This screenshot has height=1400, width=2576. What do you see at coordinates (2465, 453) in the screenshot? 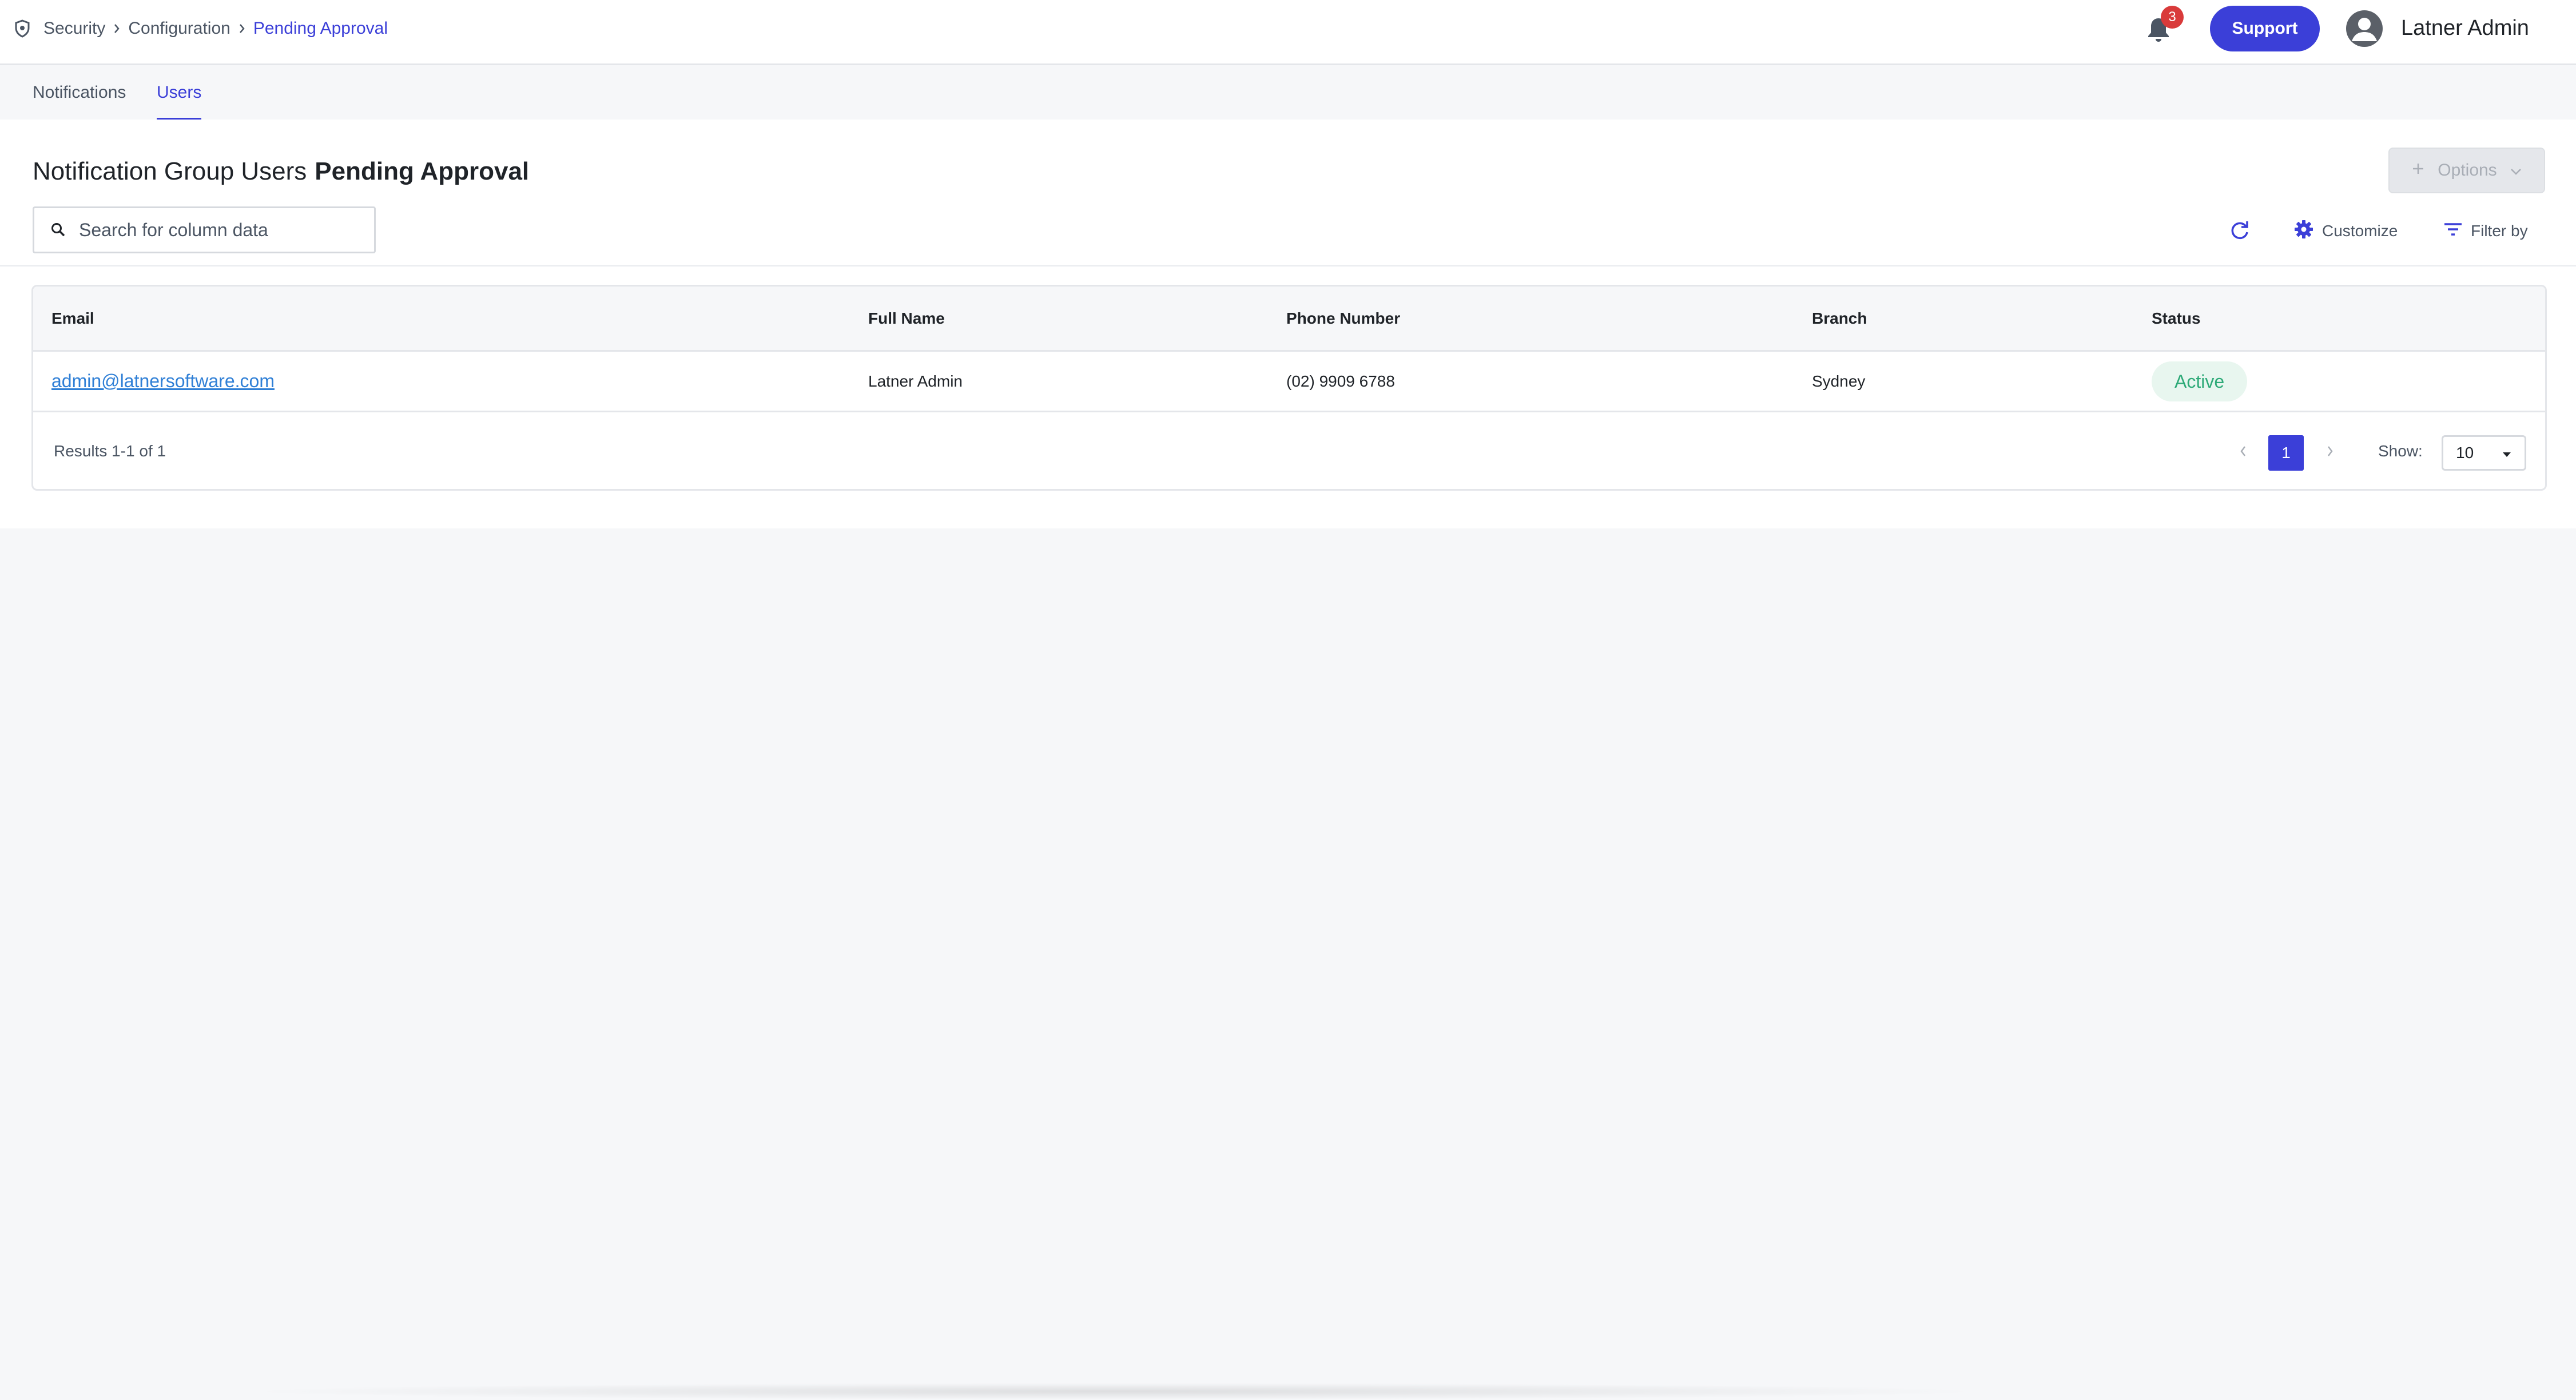
I see `page-size-value: 10` at bounding box center [2465, 453].